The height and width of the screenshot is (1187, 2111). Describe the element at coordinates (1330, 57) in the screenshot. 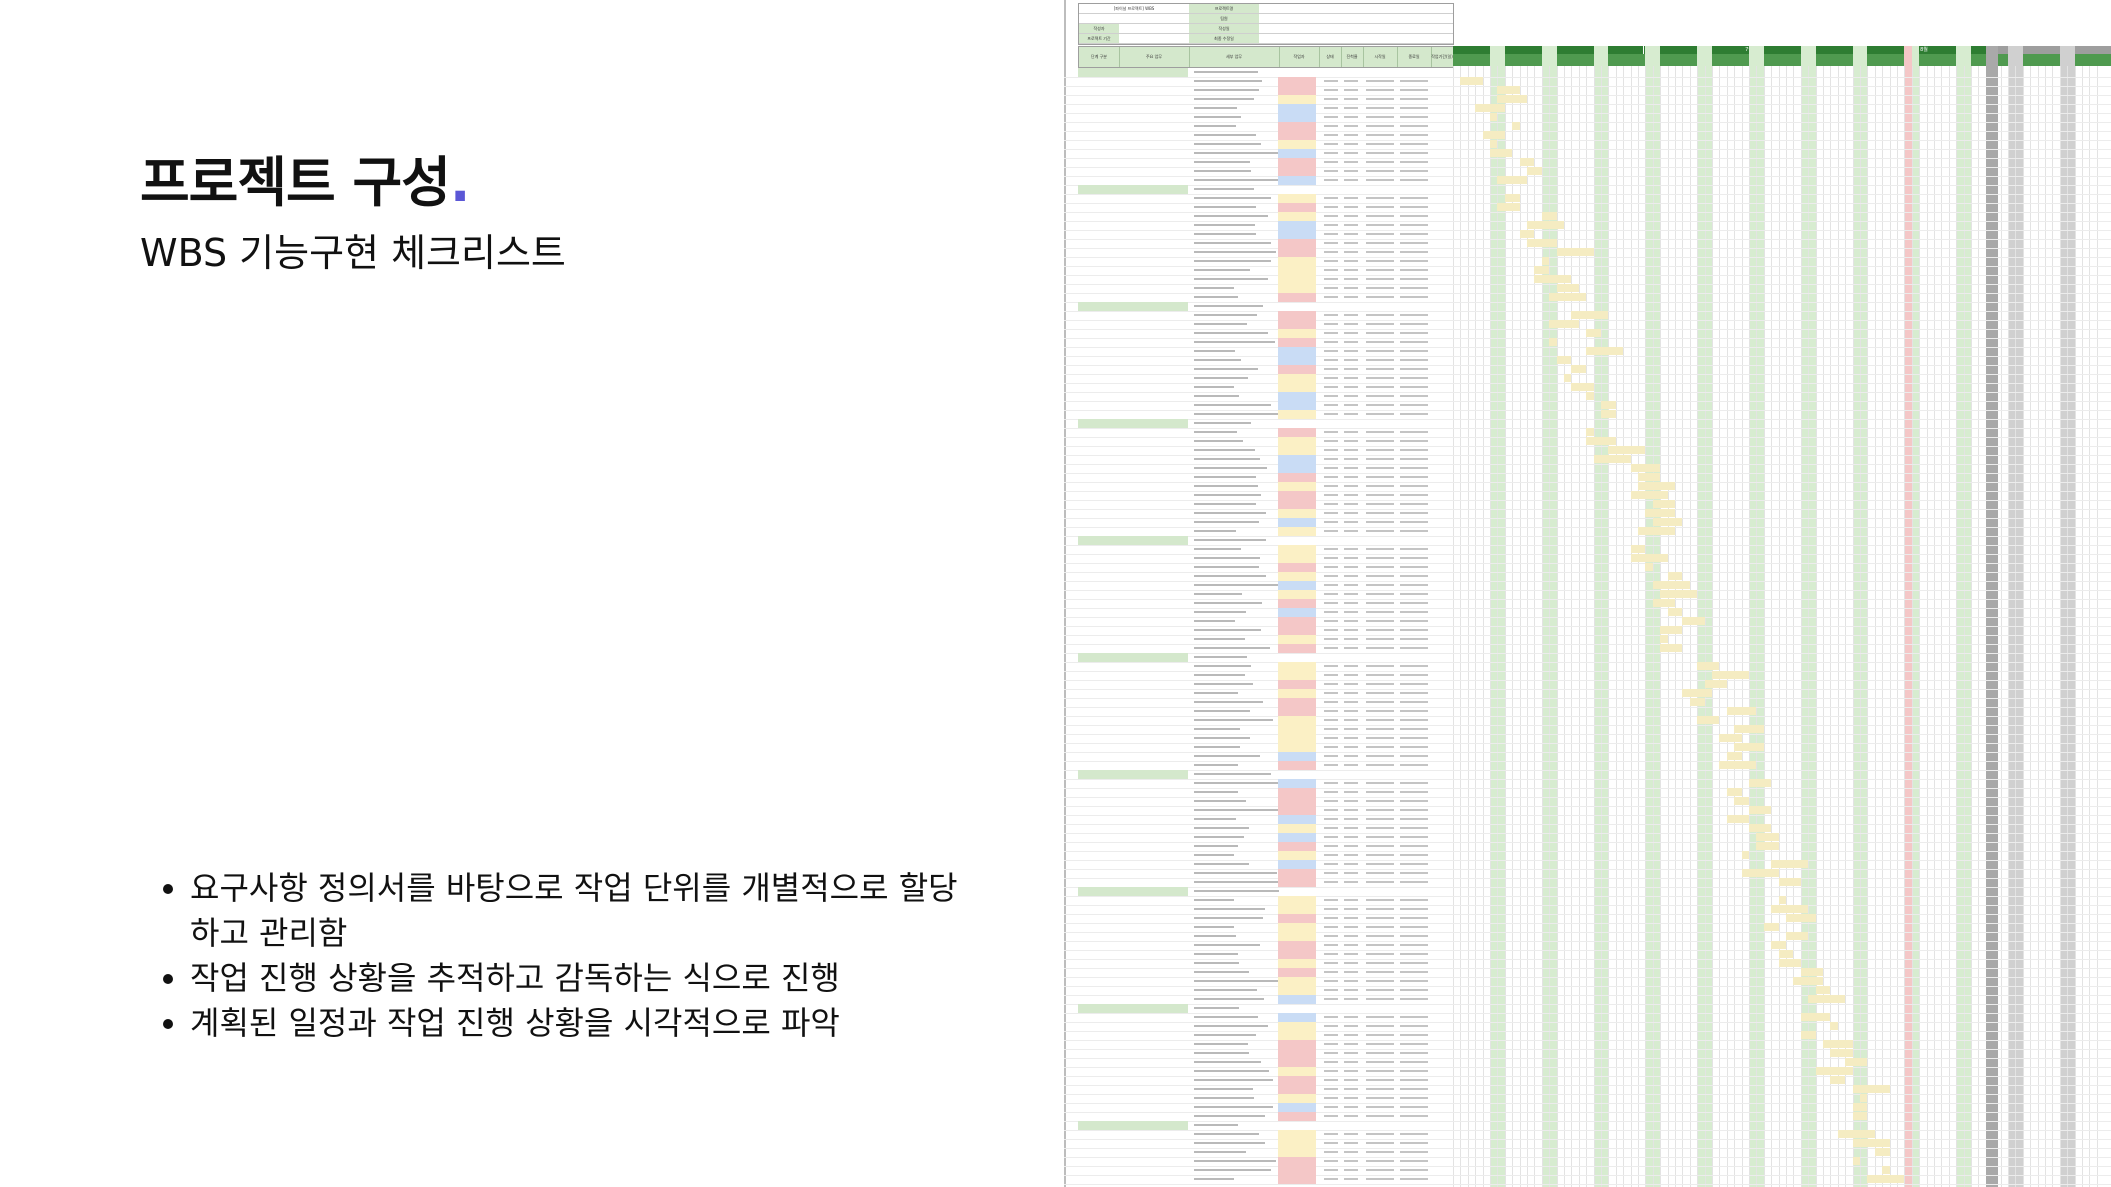

I see `header-cell: 상태` at that location.